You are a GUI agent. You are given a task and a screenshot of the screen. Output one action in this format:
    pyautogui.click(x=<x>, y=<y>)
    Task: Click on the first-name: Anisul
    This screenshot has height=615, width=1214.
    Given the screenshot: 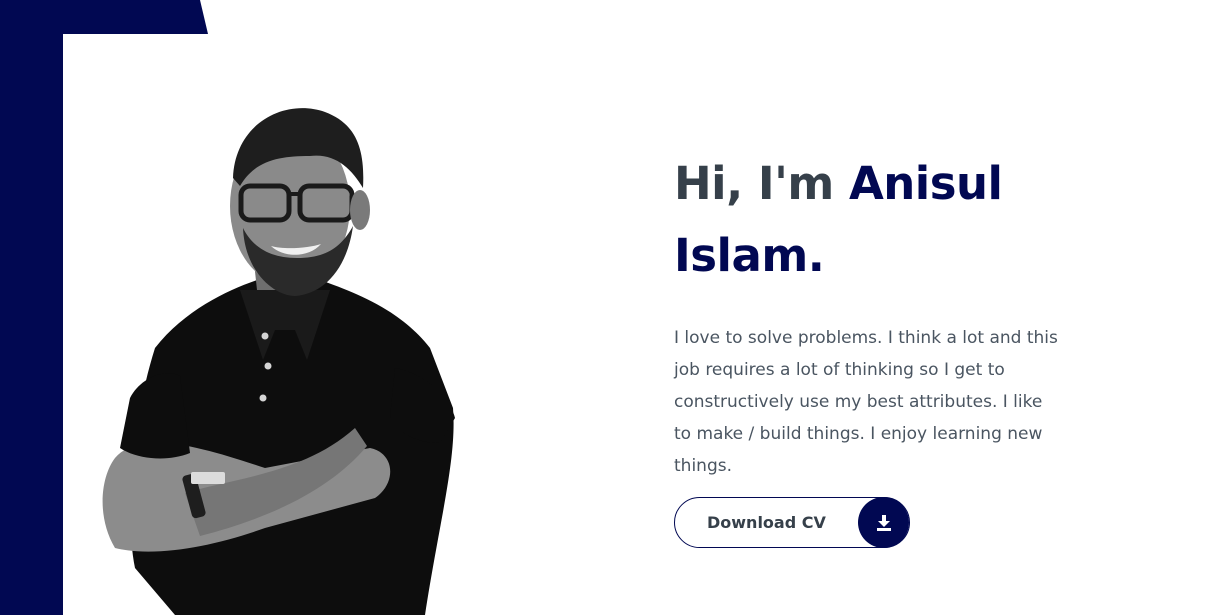 What is the action you would take?
    pyautogui.click(x=925, y=183)
    